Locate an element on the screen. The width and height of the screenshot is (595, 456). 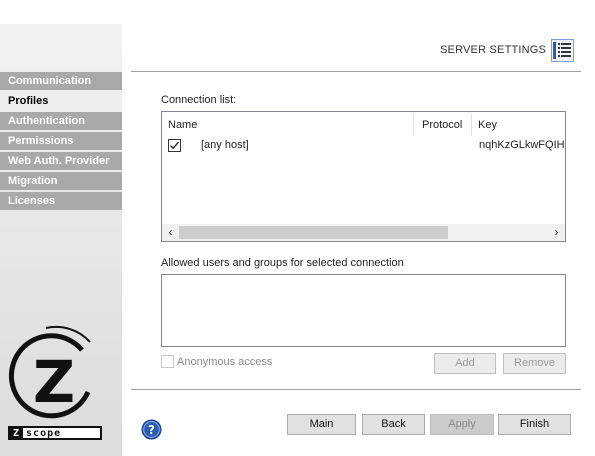
horizontal-scrollbar: ‹ › is located at coordinates (363, 232).